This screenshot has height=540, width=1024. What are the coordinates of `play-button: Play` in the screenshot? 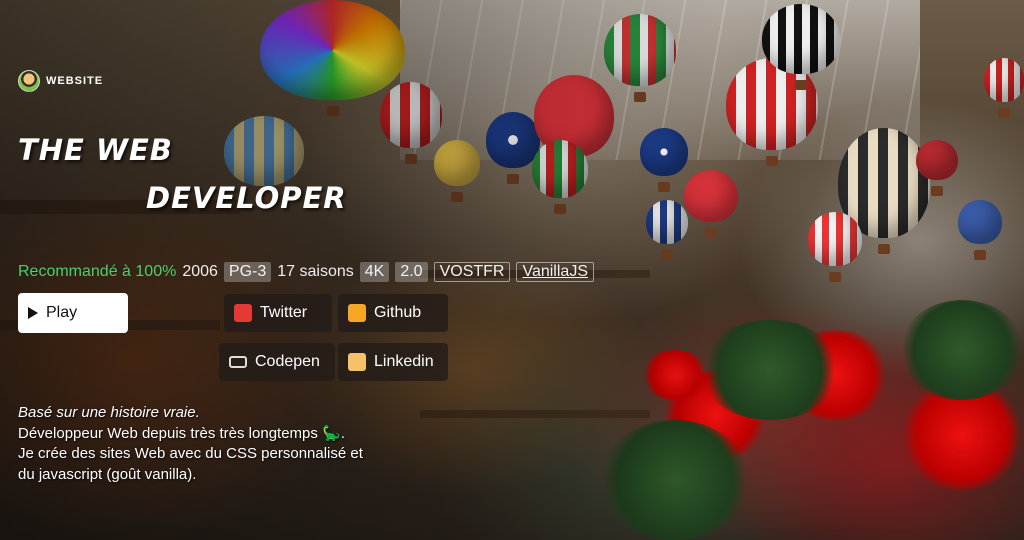 It's located at (73, 313).